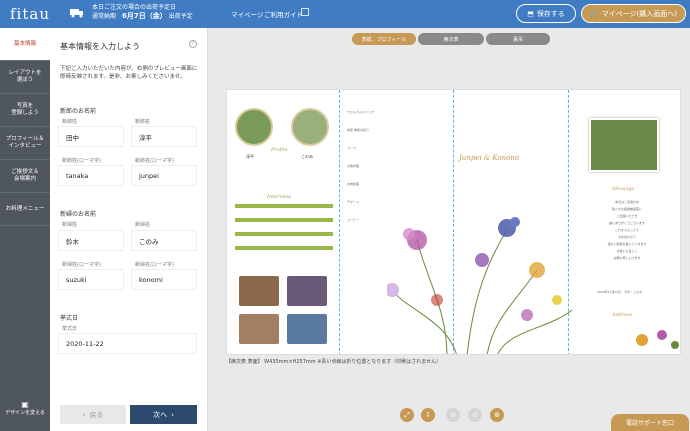 The height and width of the screenshot is (431, 690). Describe the element at coordinates (518, 39) in the screenshot. I see `tab-back: 裏吊` at that location.